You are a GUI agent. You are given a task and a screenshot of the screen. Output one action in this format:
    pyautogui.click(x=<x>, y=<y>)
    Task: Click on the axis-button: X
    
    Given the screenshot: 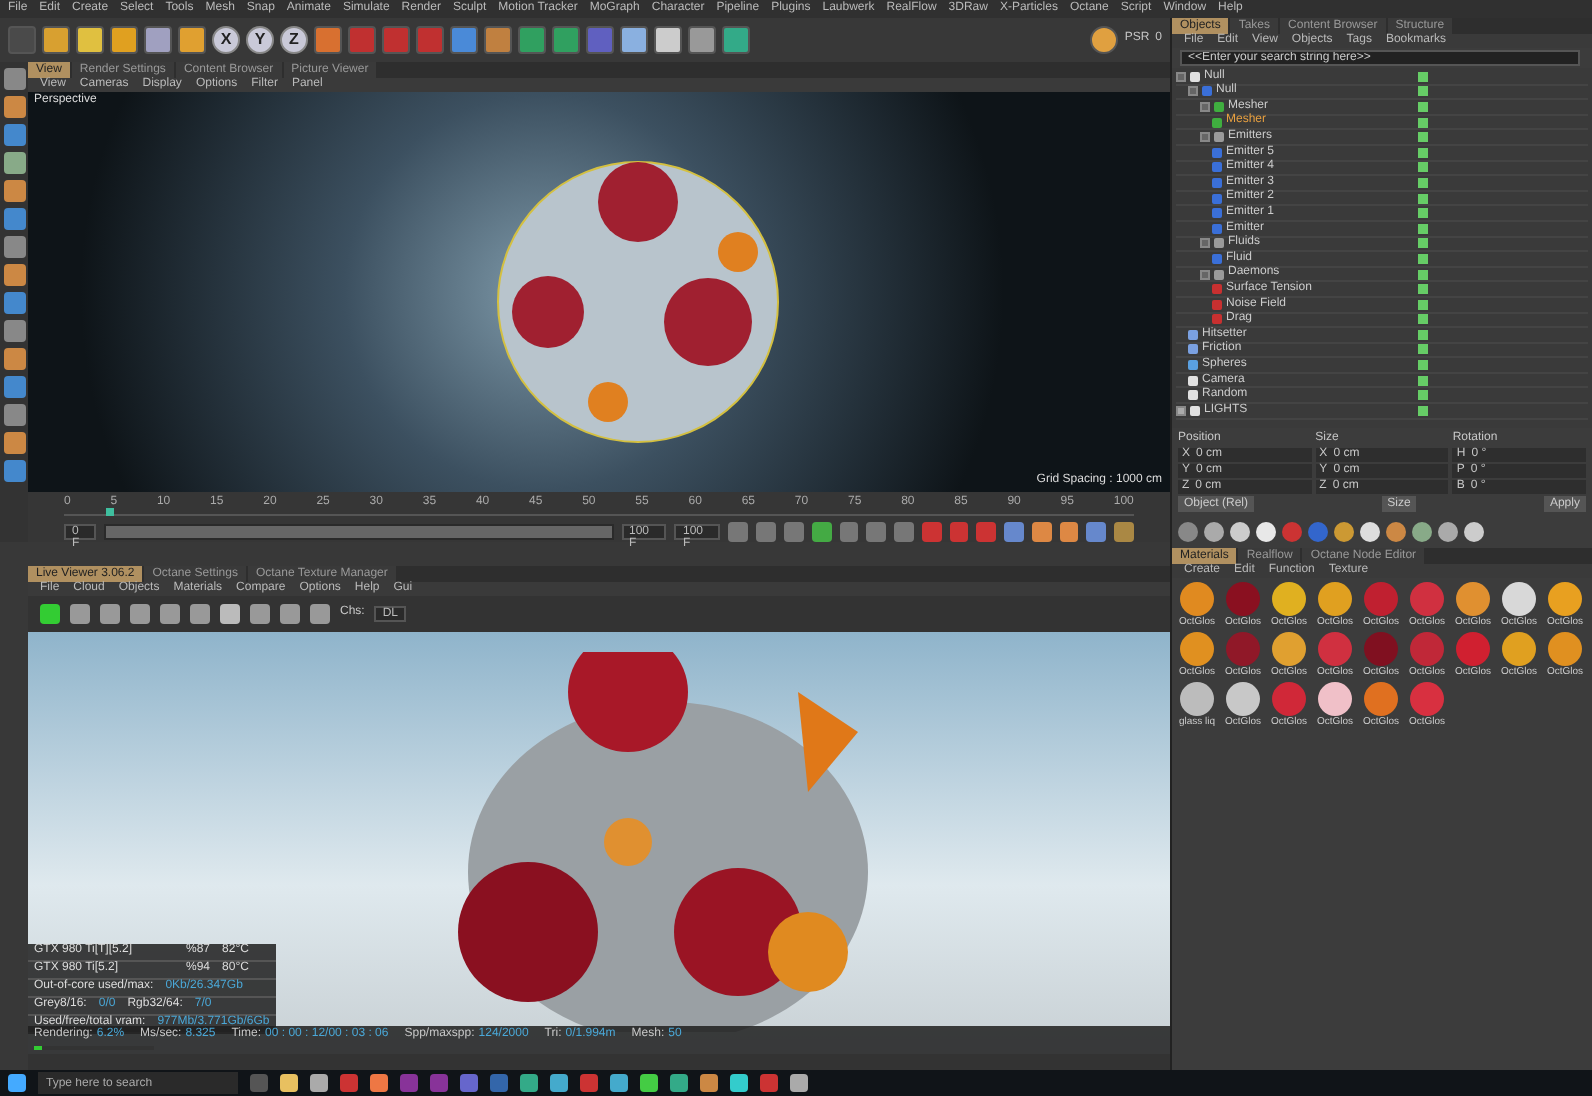 What is the action you would take?
    pyautogui.click(x=226, y=40)
    